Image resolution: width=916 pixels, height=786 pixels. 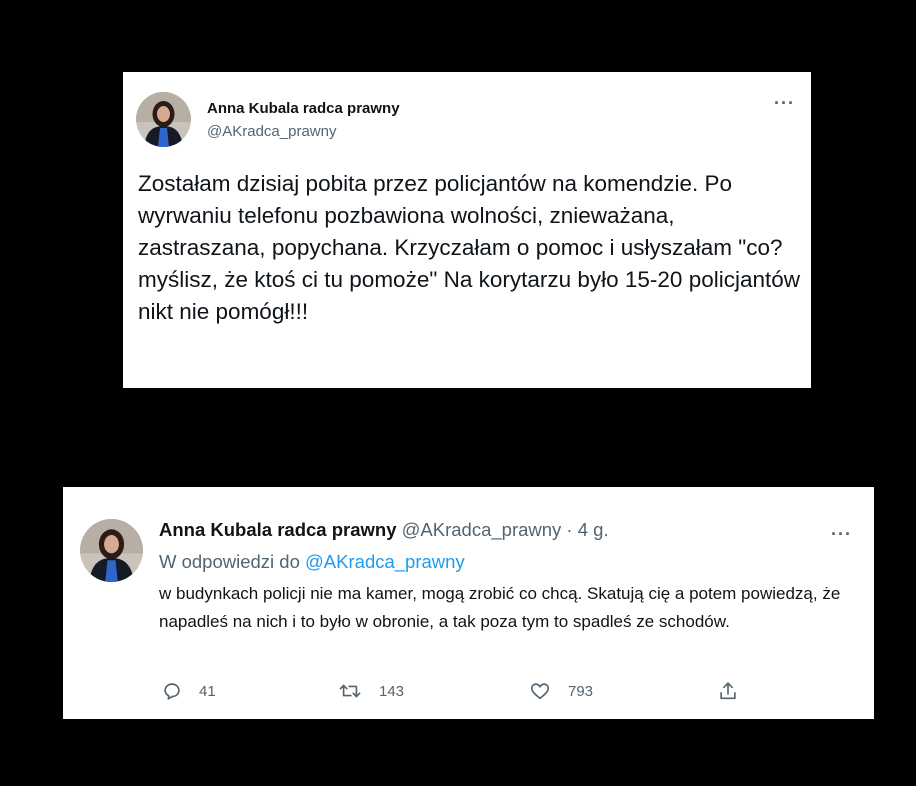 I want to click on reply-icon, so click(x=172, y=691).